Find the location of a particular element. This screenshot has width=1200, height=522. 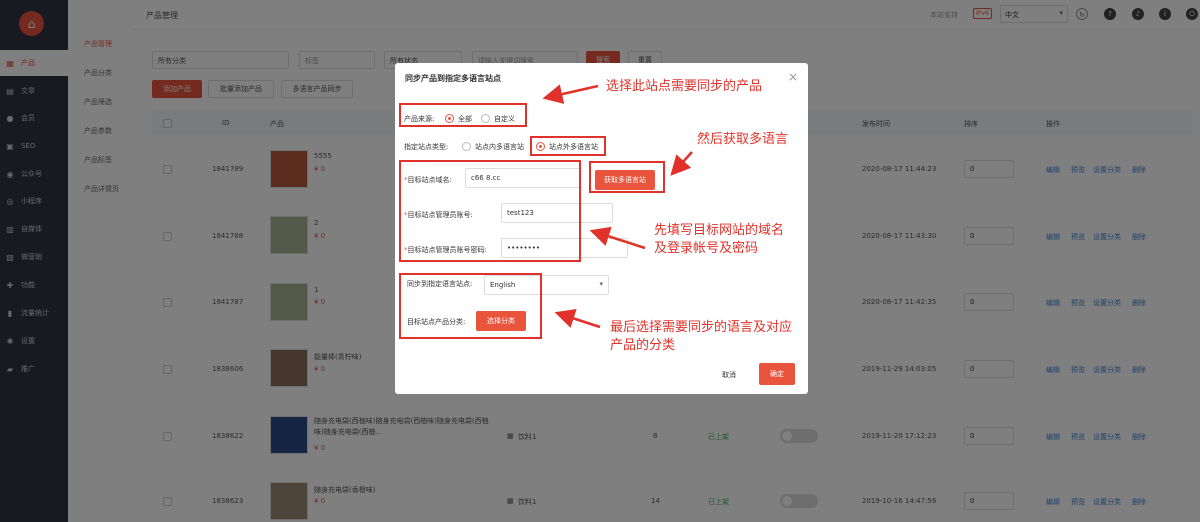

modal-title: 同步产品到指定多语言站点 is located at coordinates (453, 78).